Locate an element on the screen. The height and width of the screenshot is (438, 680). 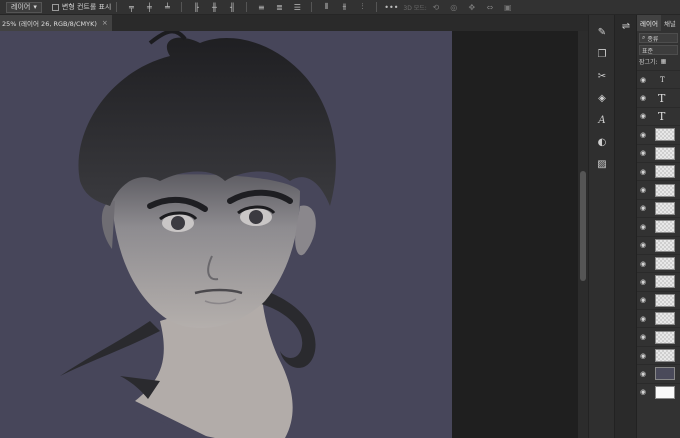
3d-pan-icon: ✥ is located at coordinates (472, 7).